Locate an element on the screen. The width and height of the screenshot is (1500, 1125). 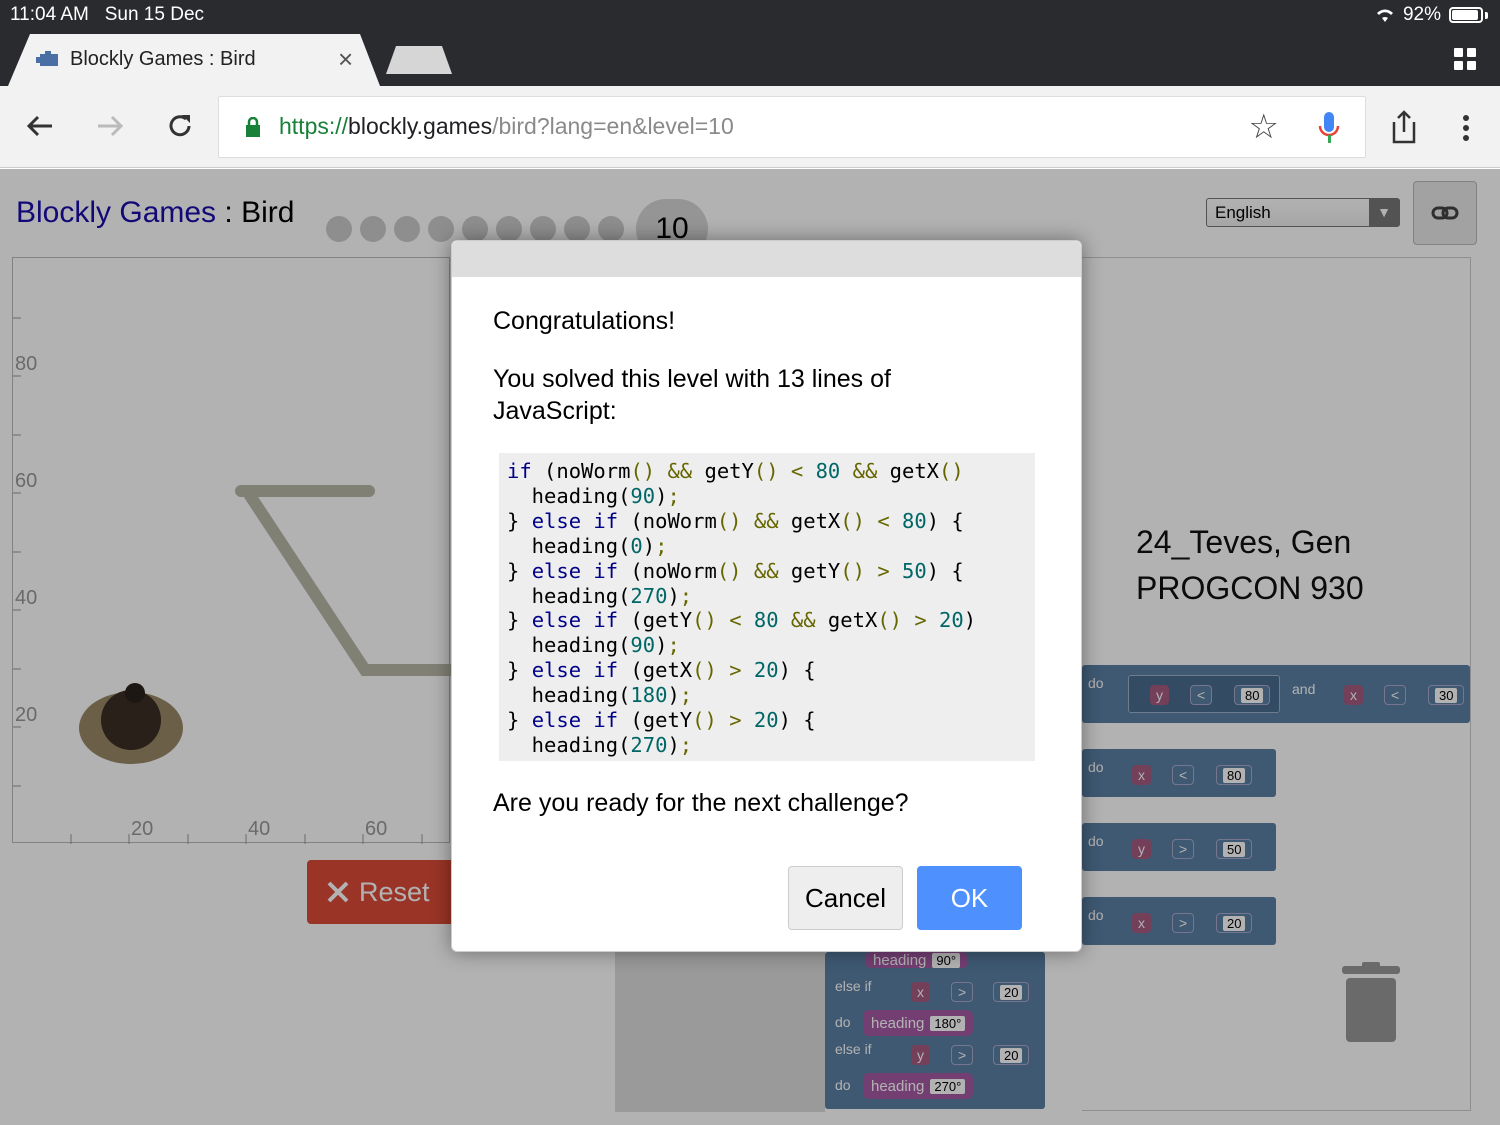
forward-button is located at coordinates (110, 126).